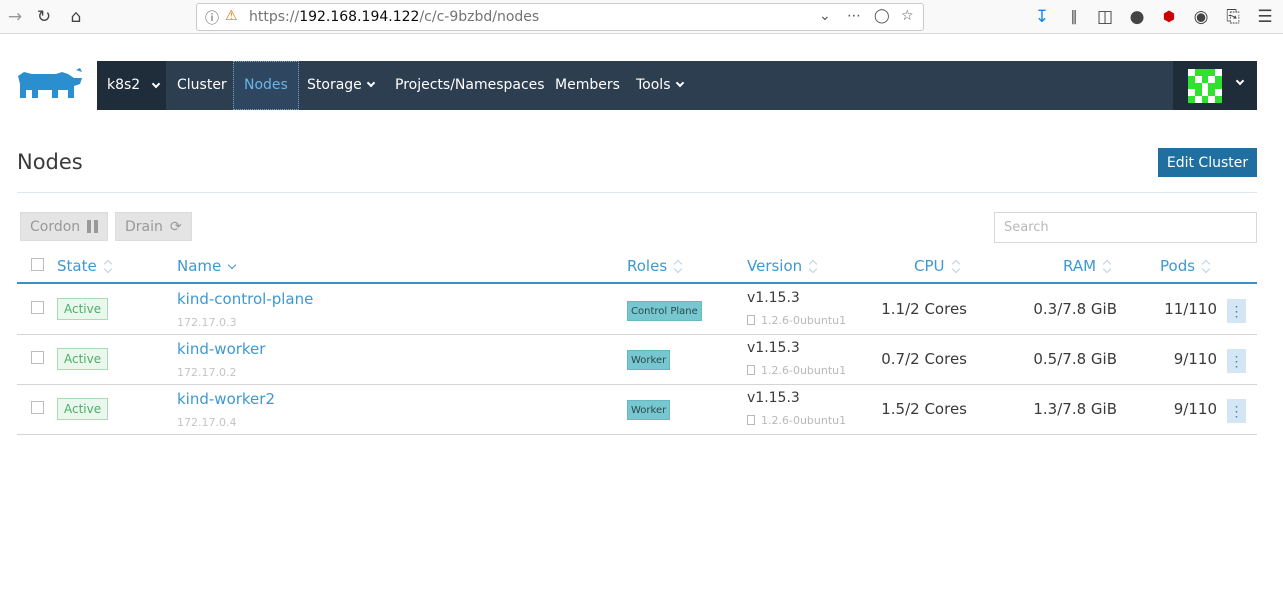  I want to click on nav-storage: Storage, so click(341, 85).